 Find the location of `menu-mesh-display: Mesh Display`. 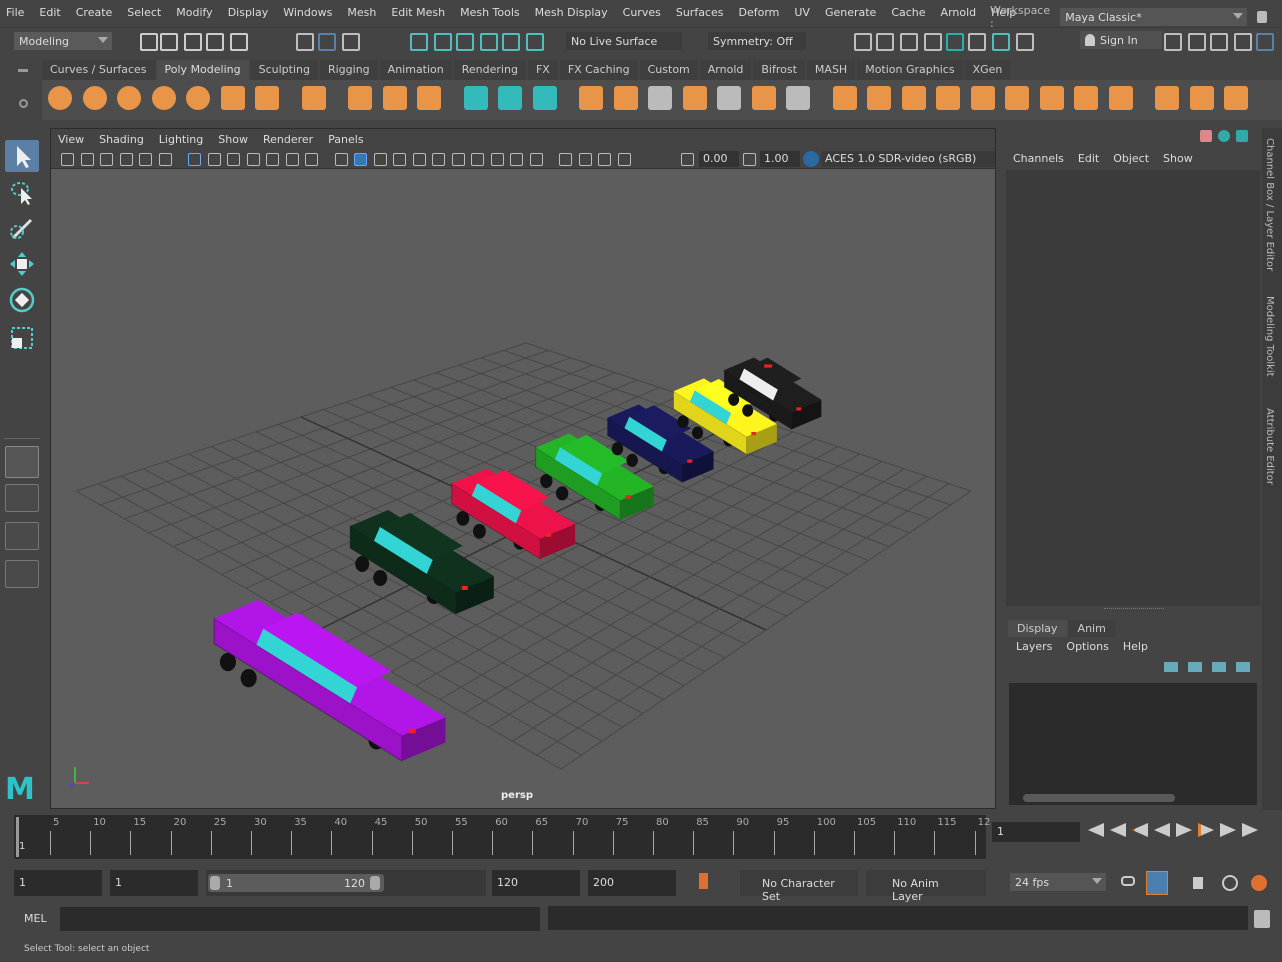

menu-mesh-display: Mesh Display is located at coordinates (571, 12).